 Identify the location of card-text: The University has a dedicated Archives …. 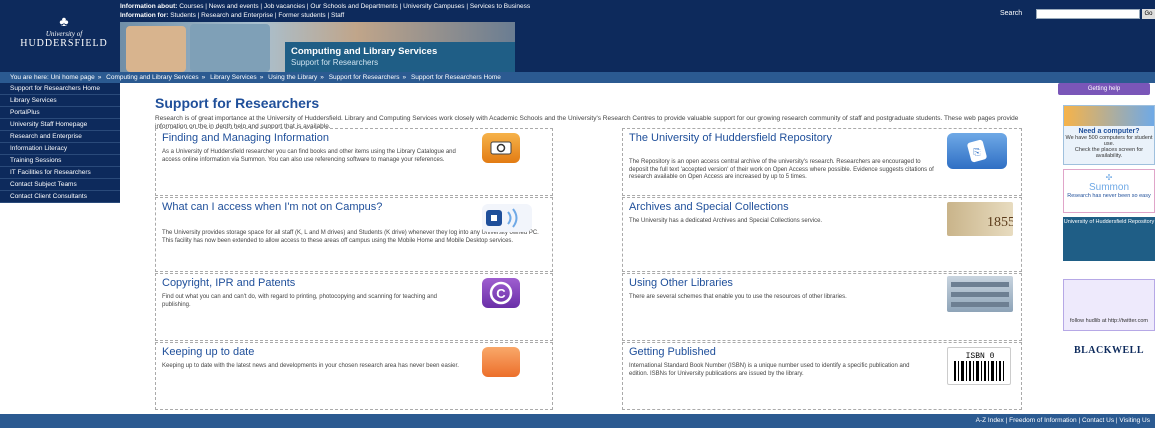
(726, 221).